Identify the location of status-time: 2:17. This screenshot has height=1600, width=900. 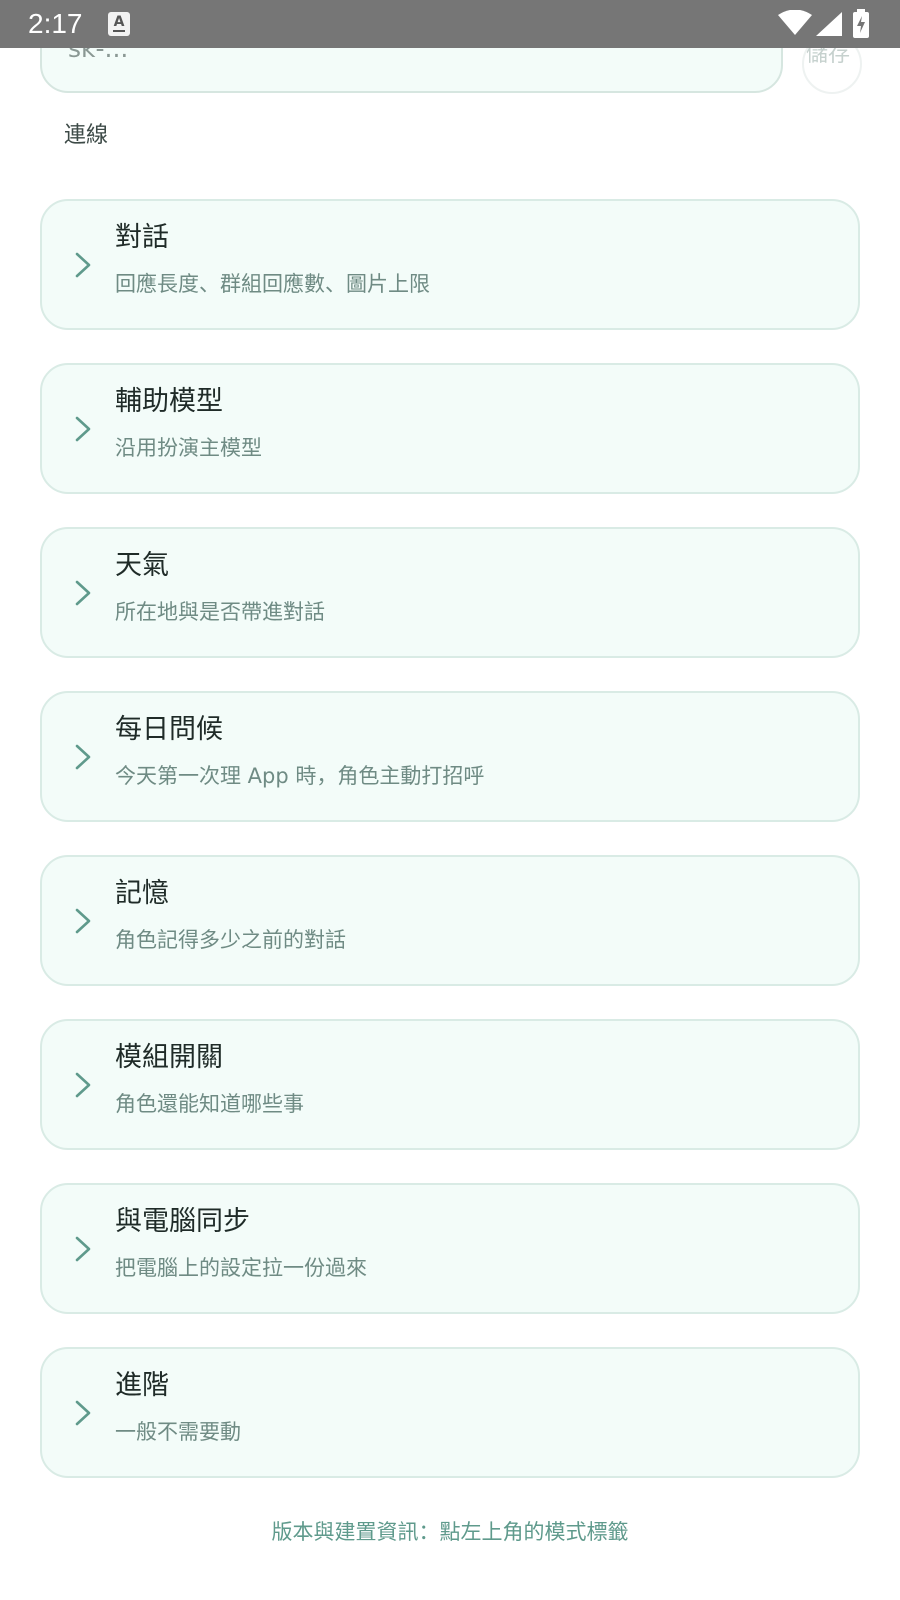
(55, 23).